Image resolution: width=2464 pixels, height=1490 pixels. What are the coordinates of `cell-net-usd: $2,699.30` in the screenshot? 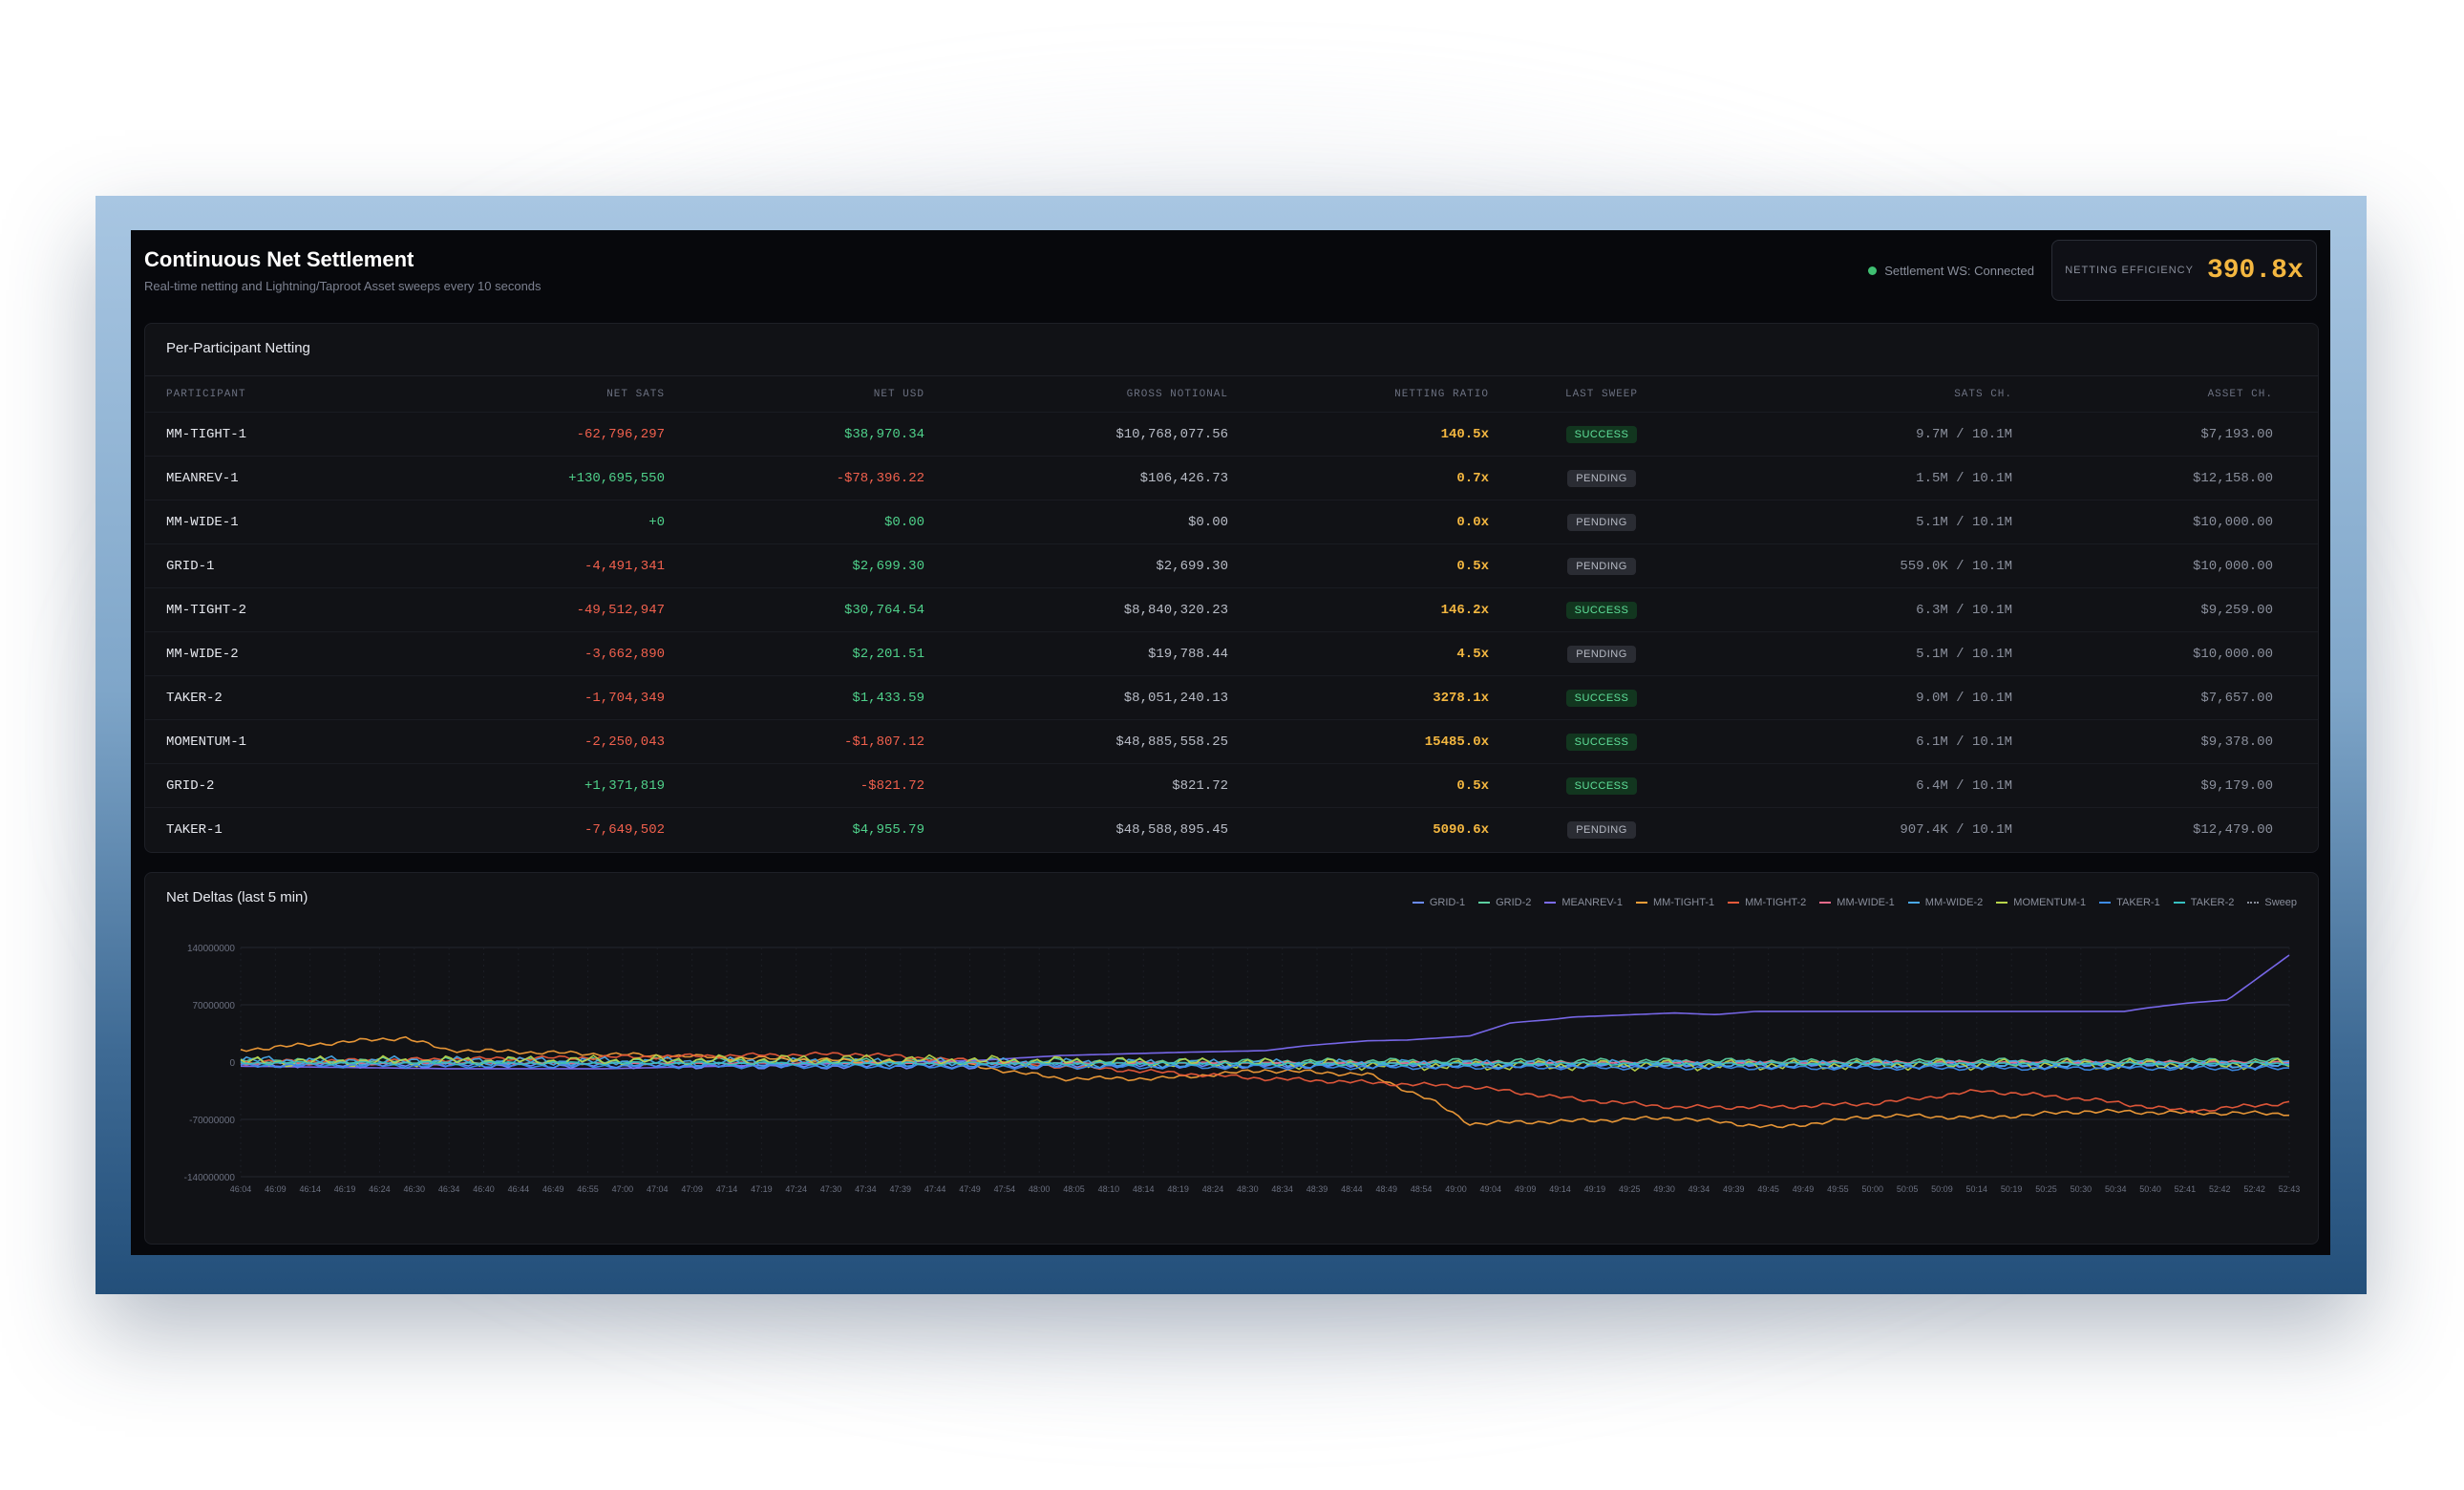 It's located at (888, 566).